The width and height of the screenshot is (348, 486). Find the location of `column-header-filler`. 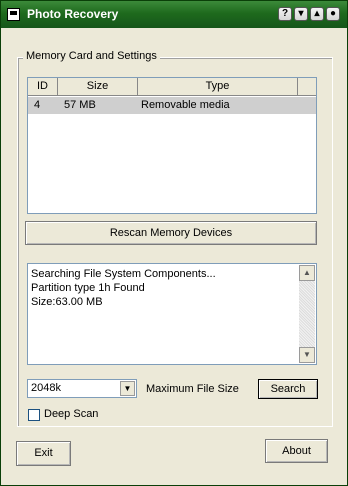

column-header-filler is located at coordinates (307, 87).